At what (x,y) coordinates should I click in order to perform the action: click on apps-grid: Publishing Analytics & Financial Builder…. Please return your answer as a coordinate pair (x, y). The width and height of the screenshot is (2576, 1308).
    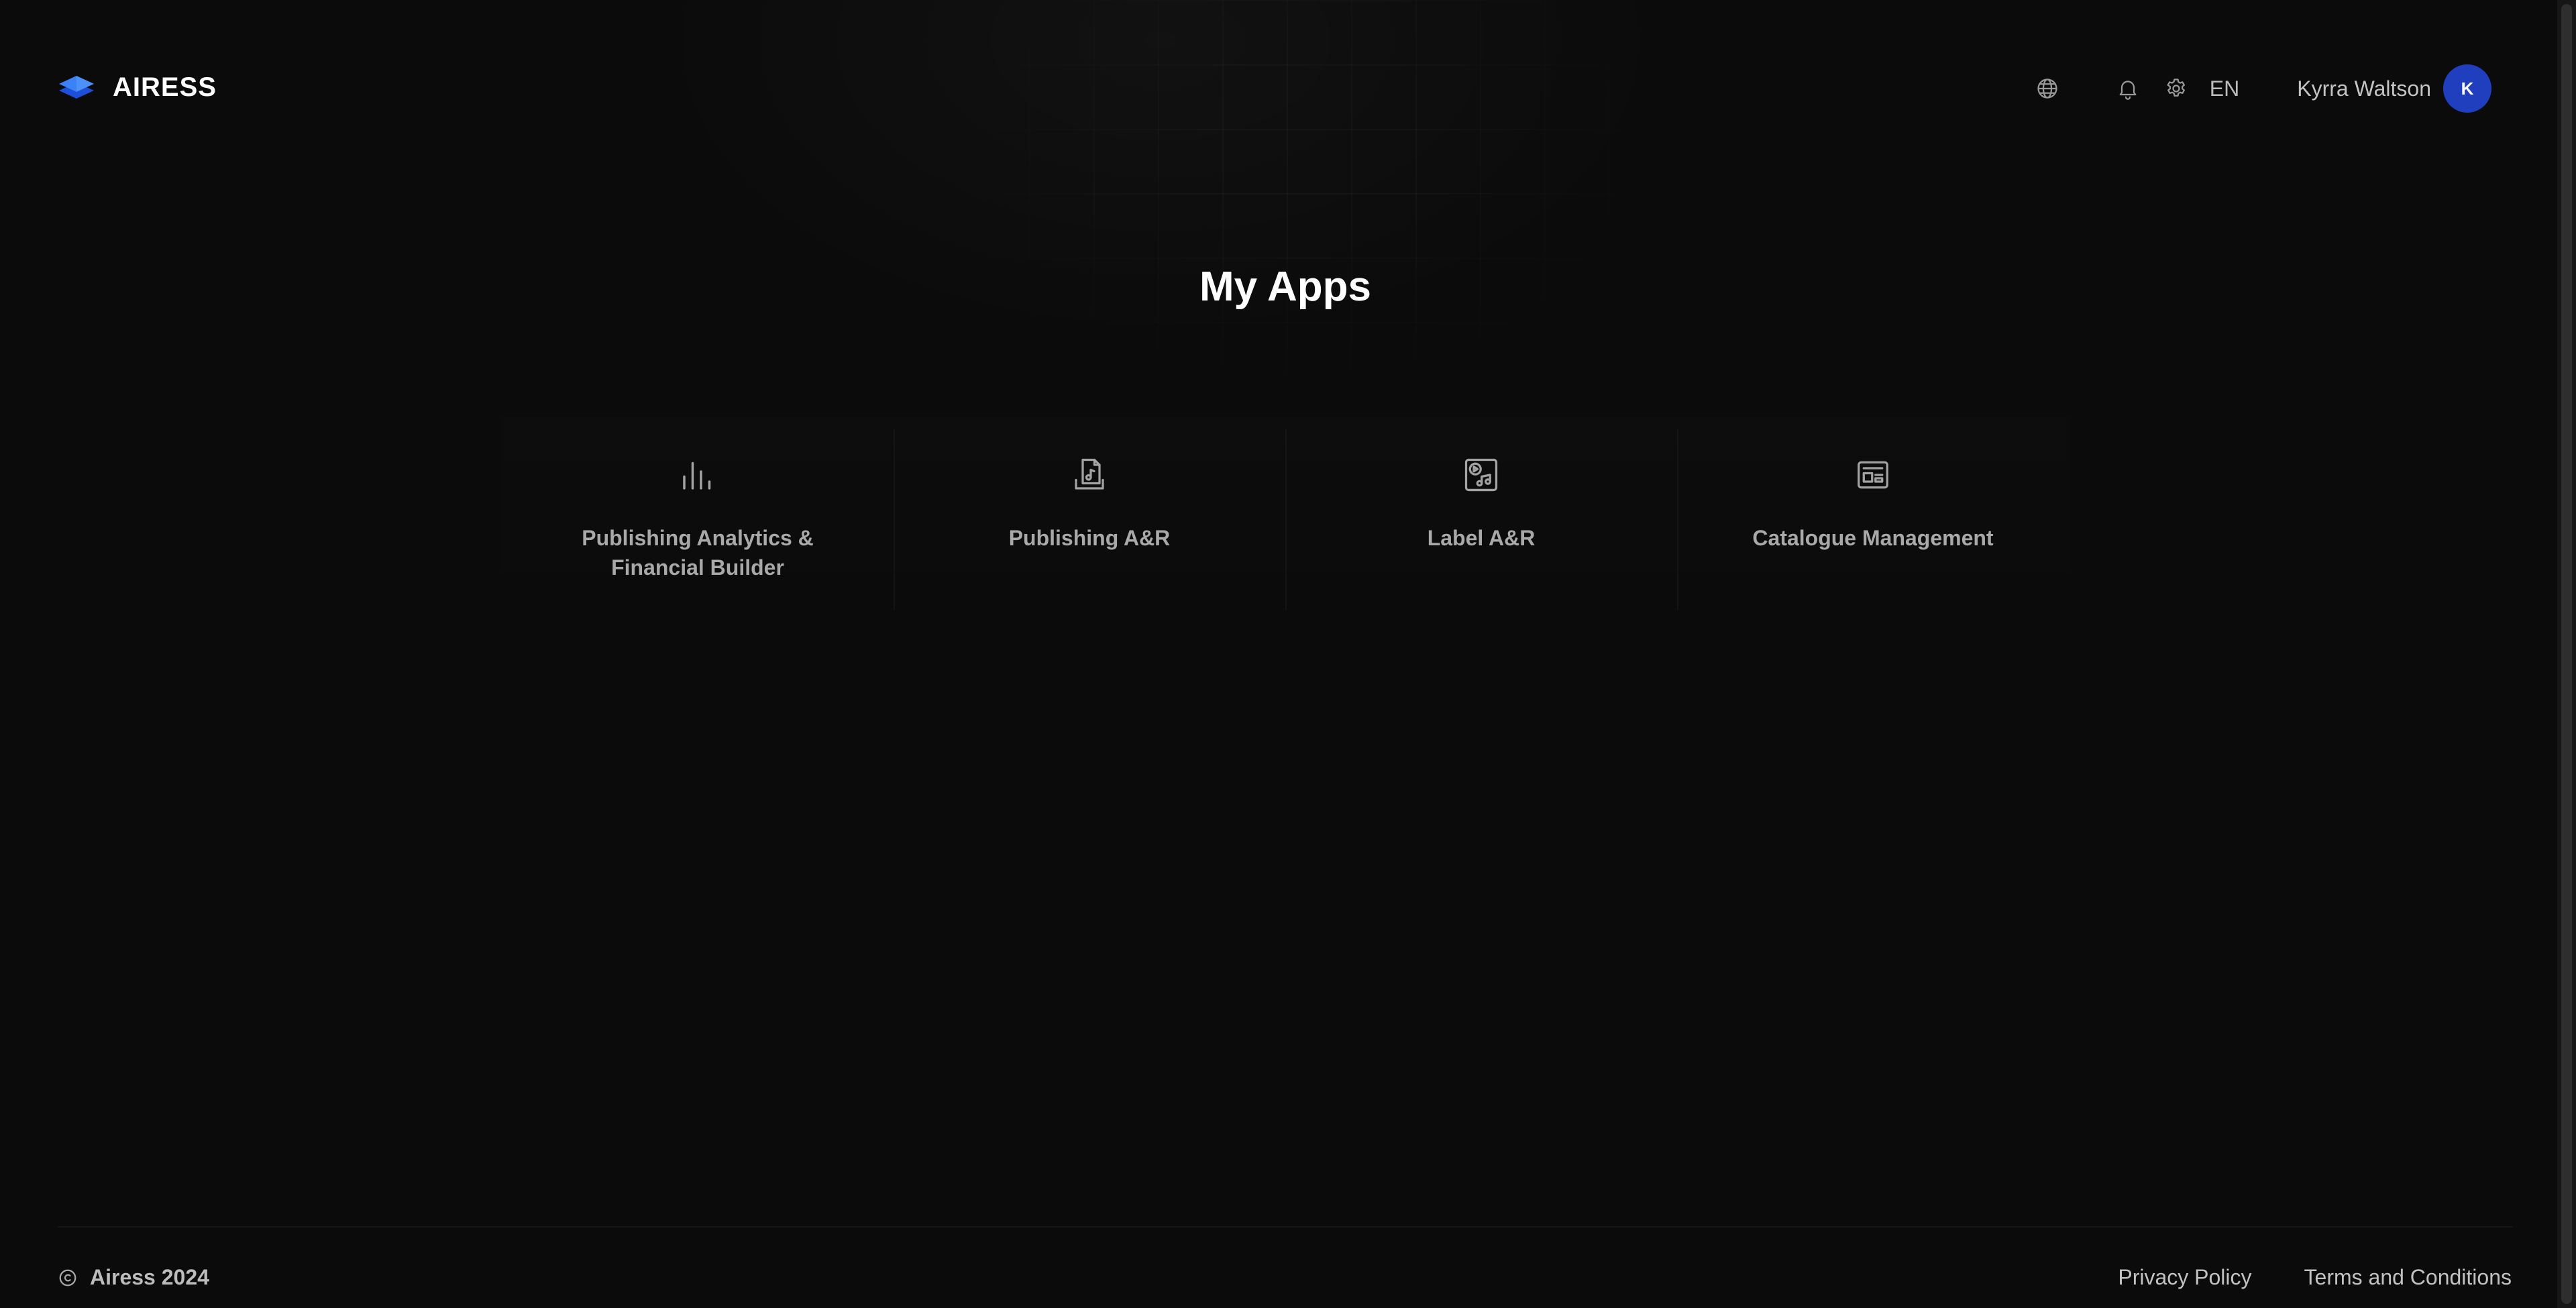
    Looking at the image, I should click on (1285, 521).